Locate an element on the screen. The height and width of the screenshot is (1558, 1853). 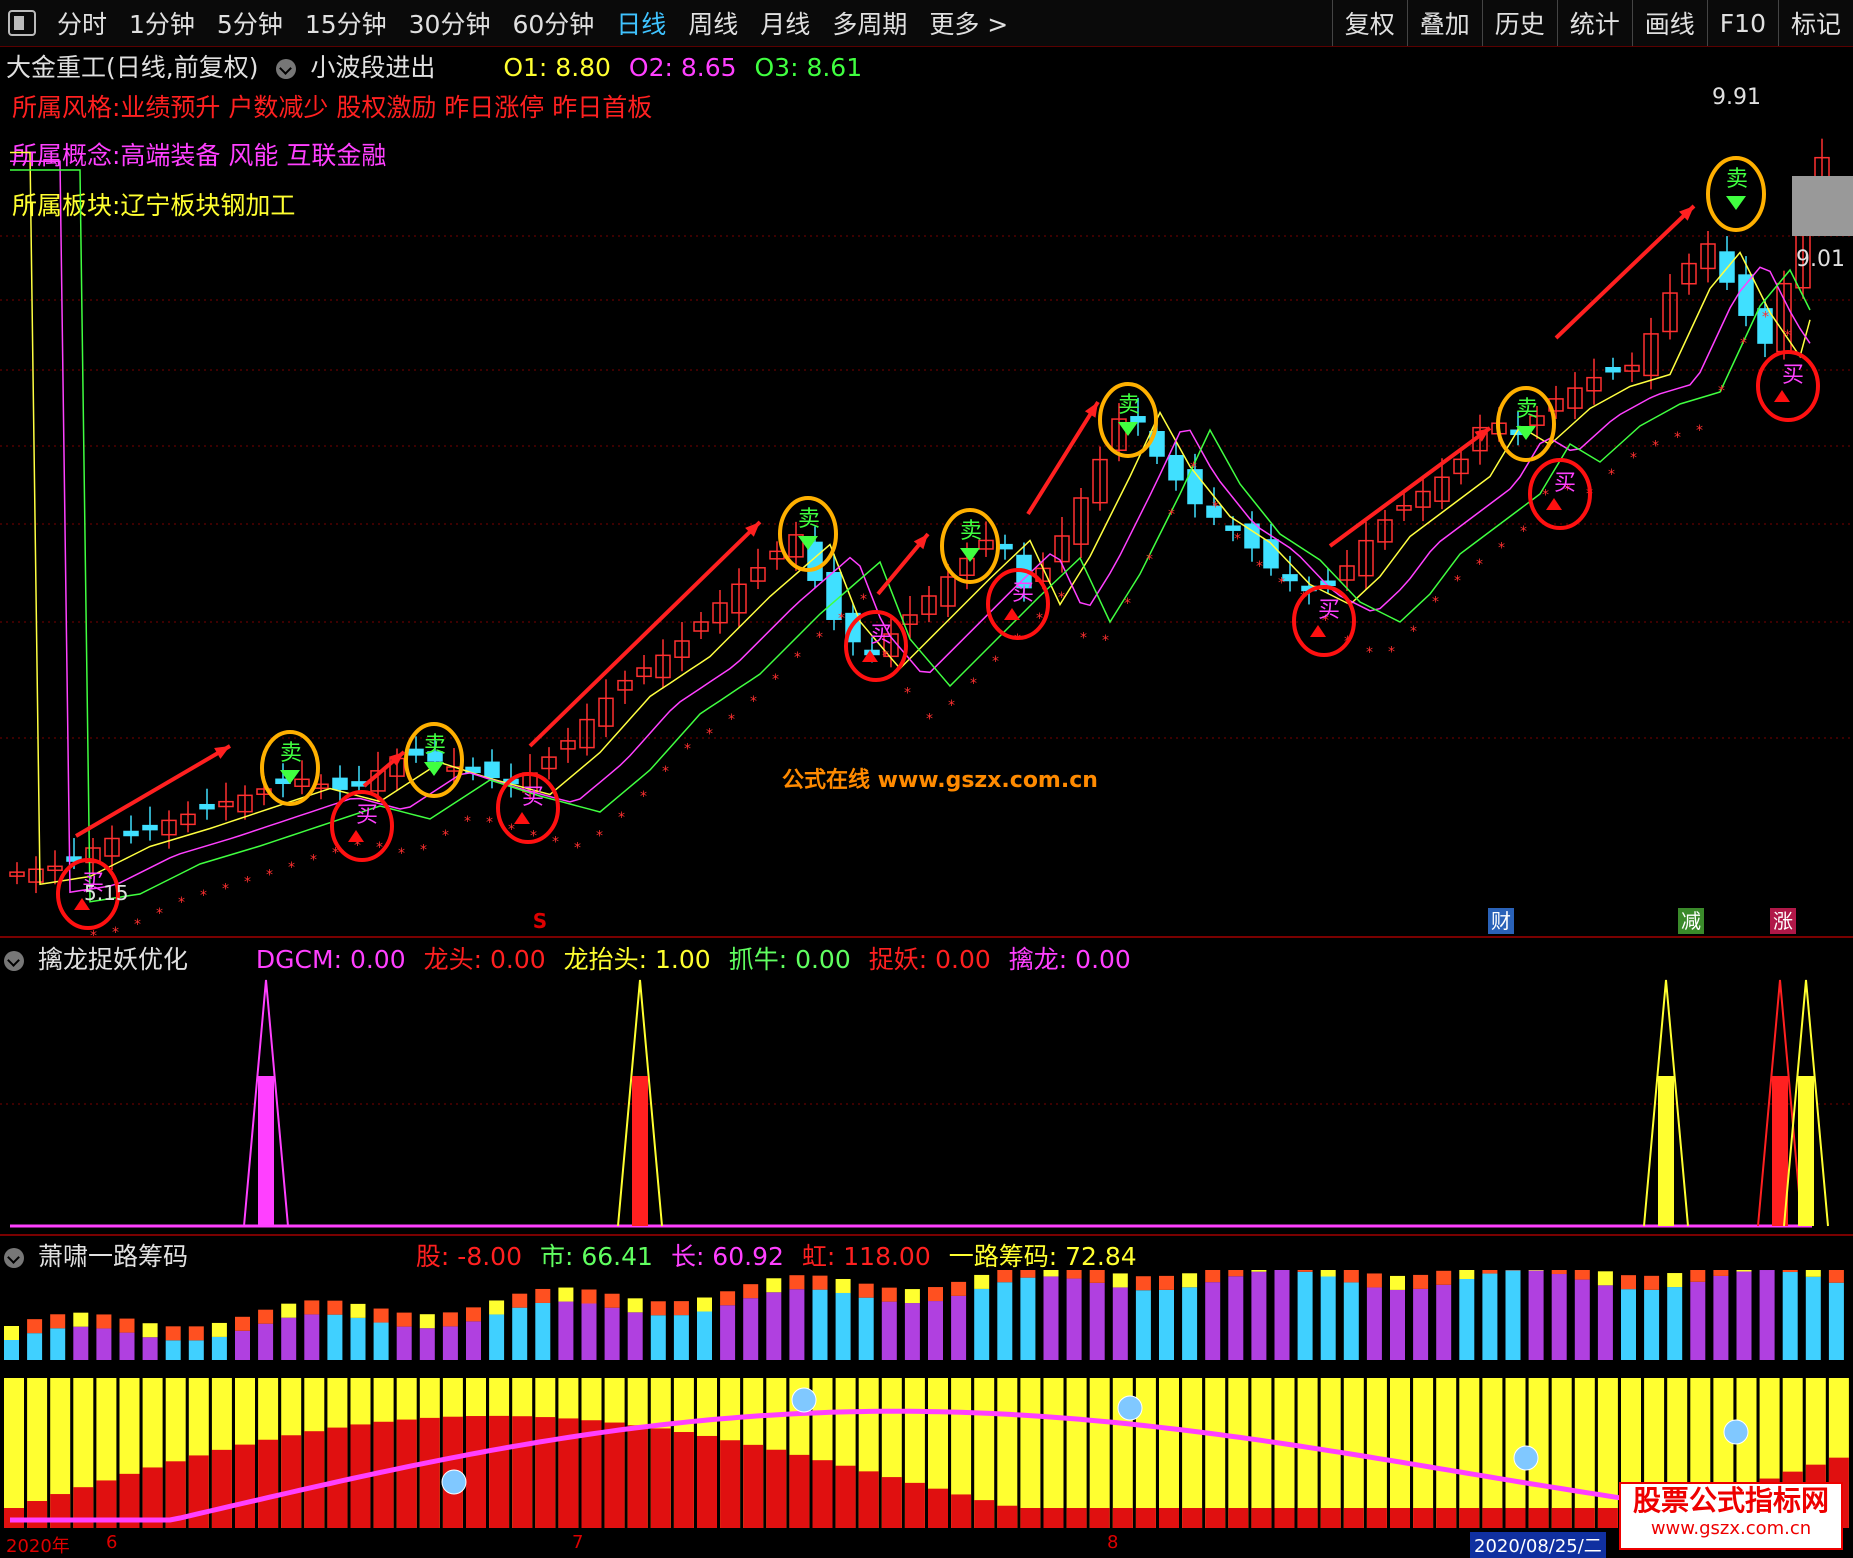
tab-timeframe-5: 60分钟 is located at coordinates (553, 23).